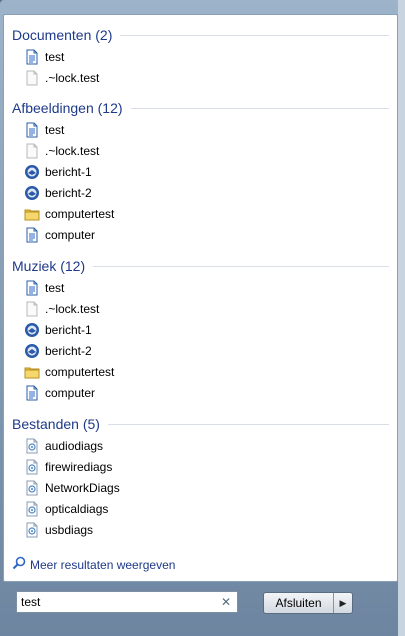  Describe the element at coordinates (56, 424) in the screenshot. I see `section-header-label: Bestanden (5)` at that location.